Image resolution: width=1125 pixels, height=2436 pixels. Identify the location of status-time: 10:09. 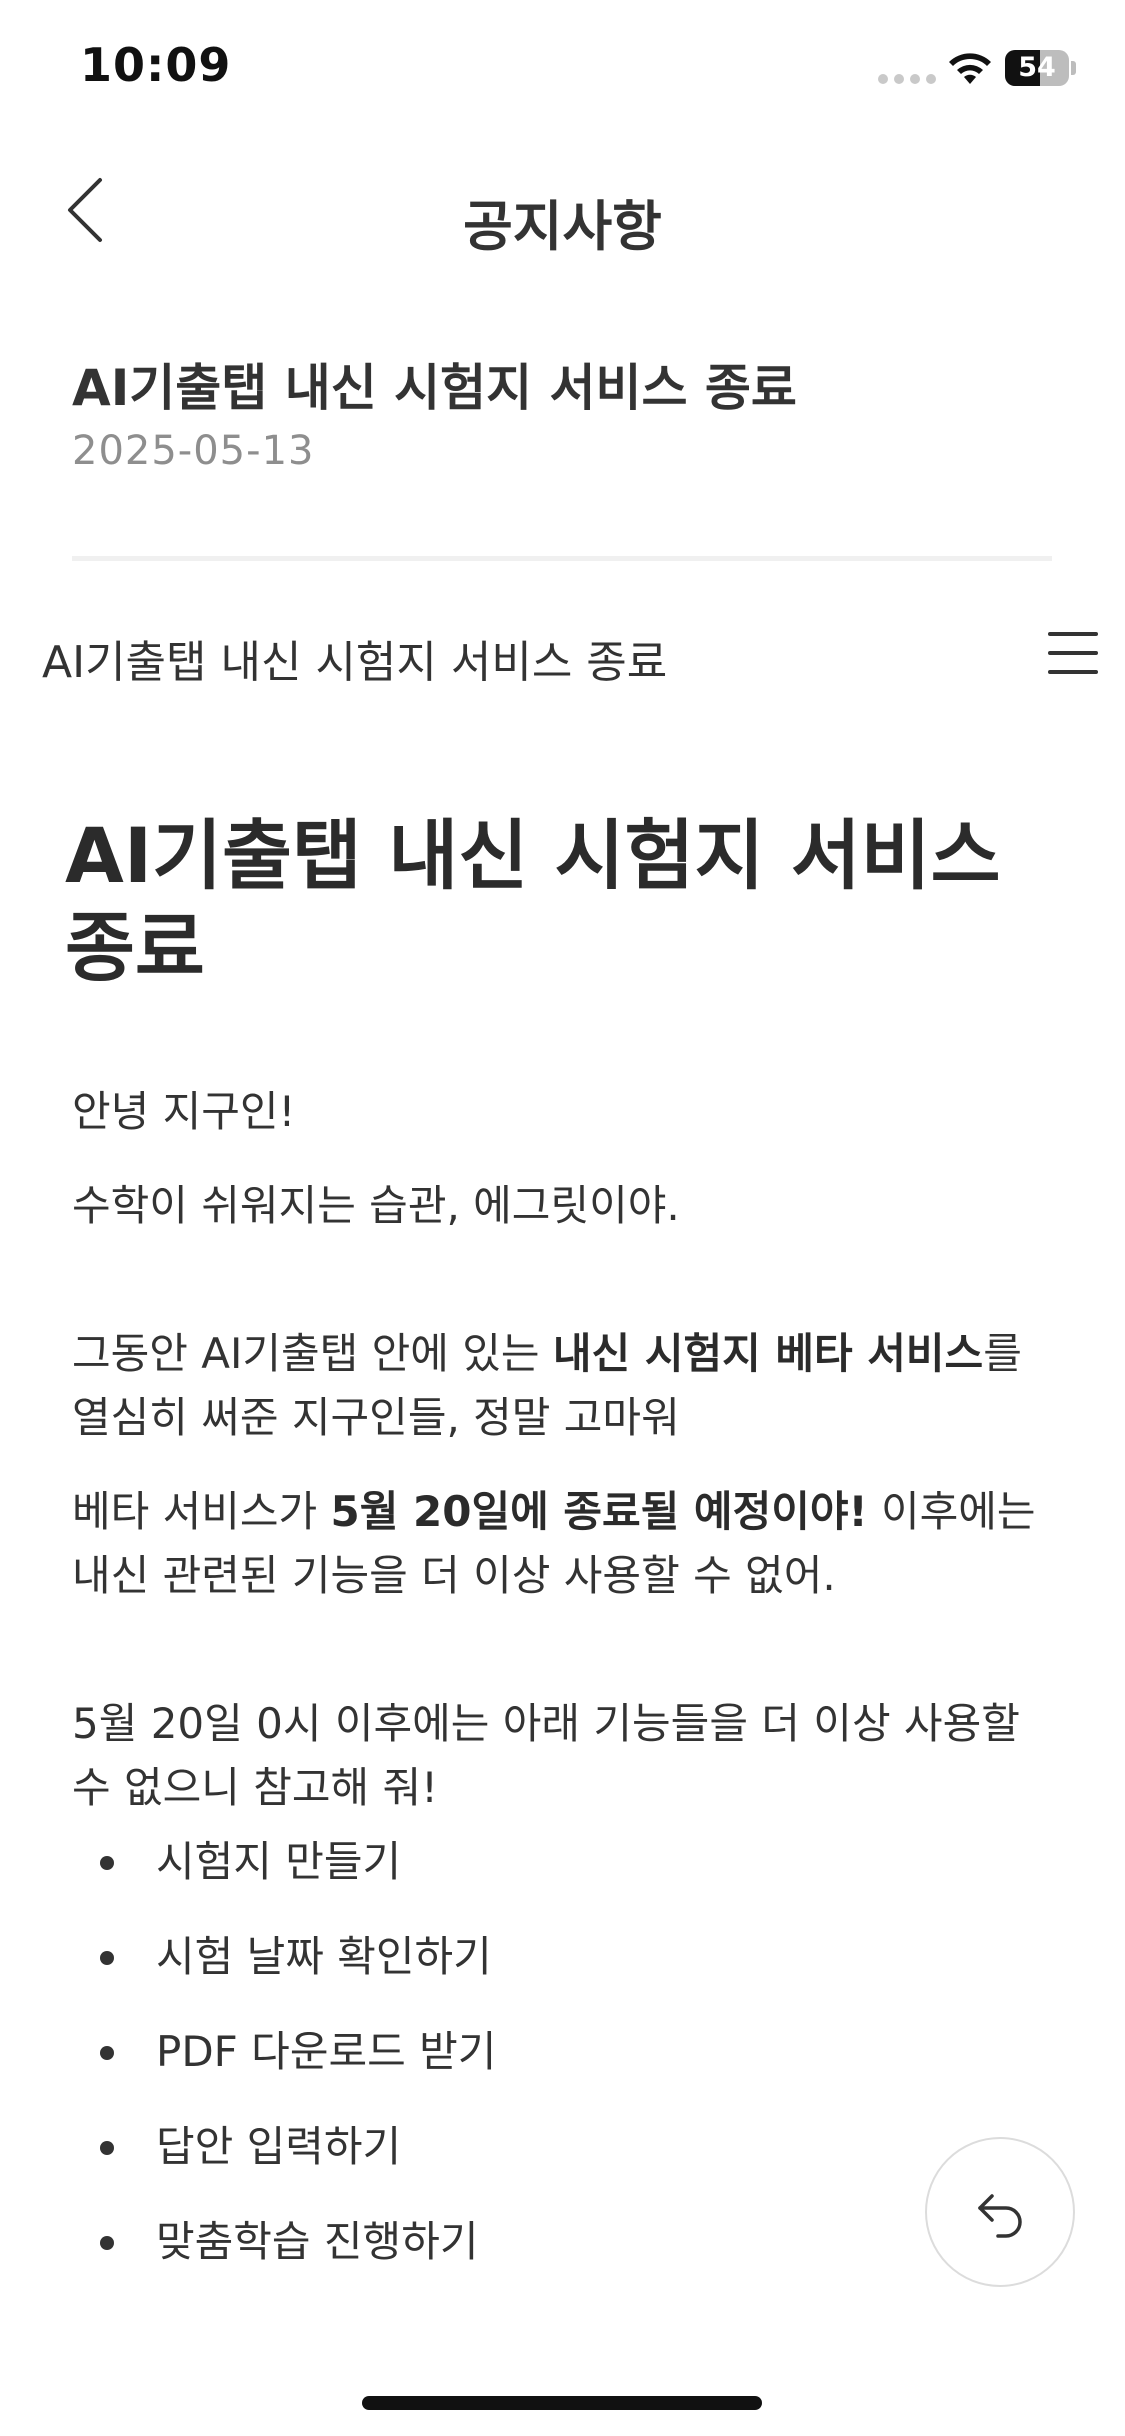
(156, 65).